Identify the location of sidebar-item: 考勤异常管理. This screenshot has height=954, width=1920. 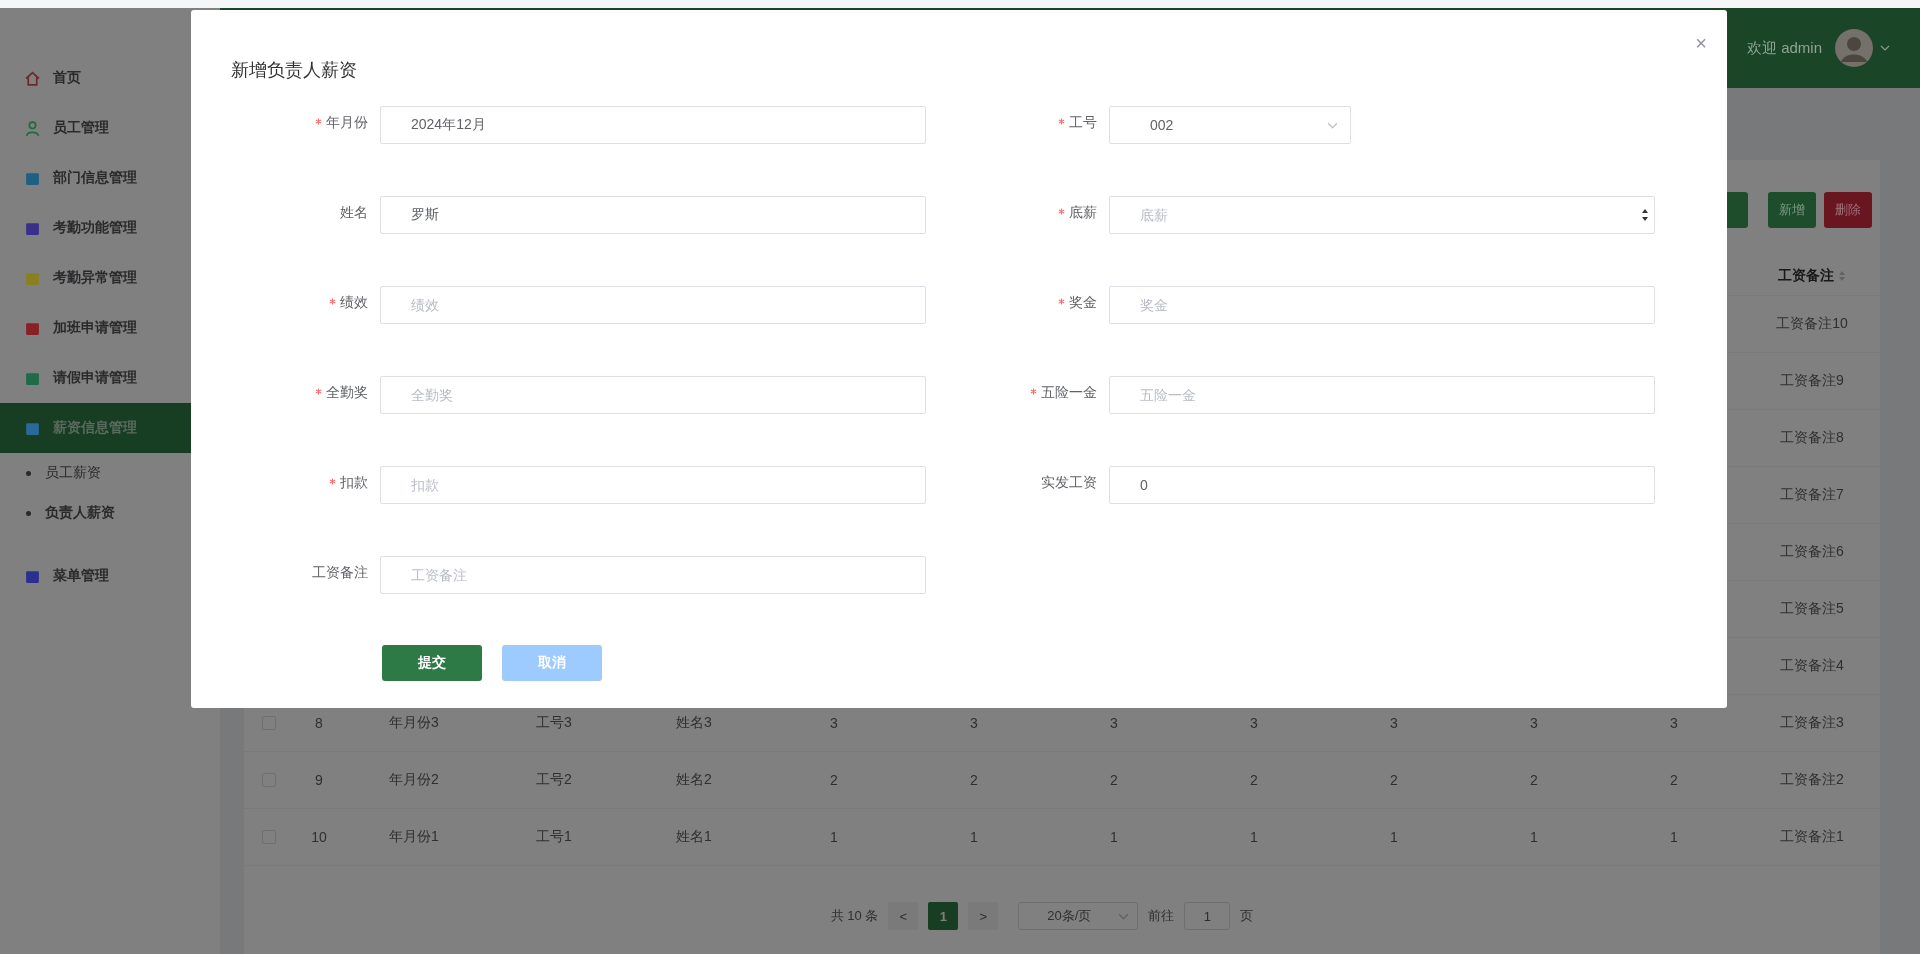
(110, 278).